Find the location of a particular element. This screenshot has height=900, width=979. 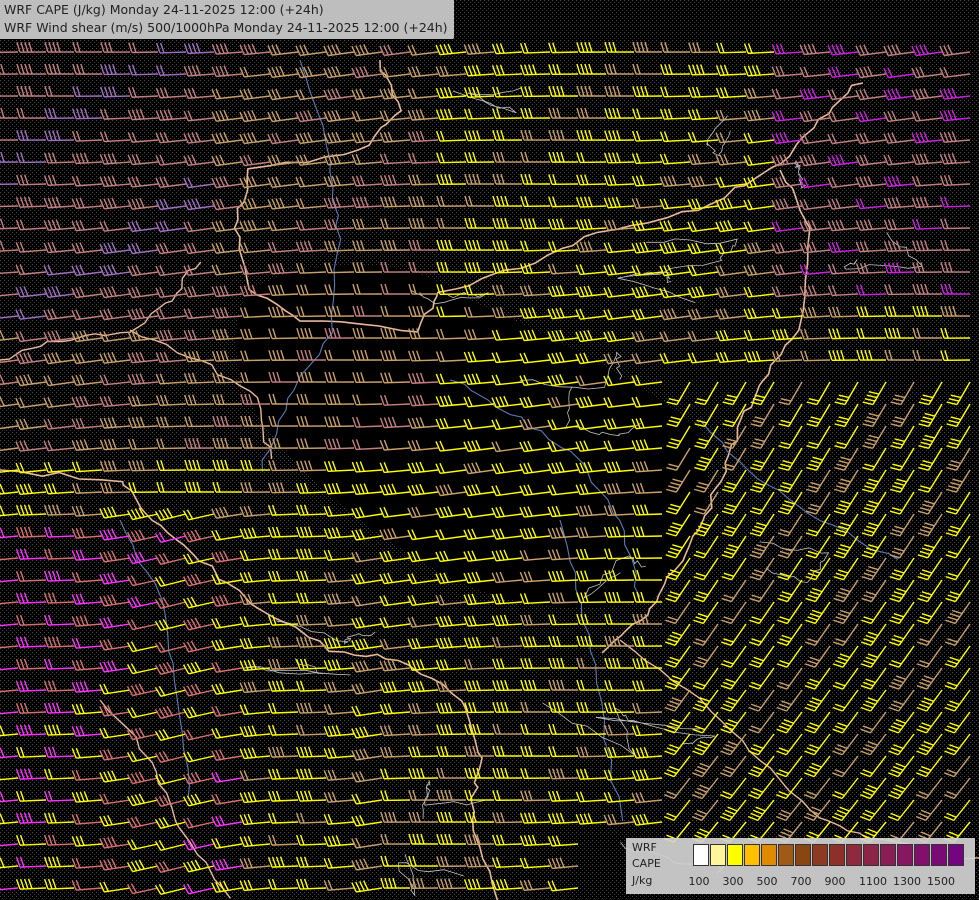

legend-field-label: CAPE is located at coordinates (646, 863).